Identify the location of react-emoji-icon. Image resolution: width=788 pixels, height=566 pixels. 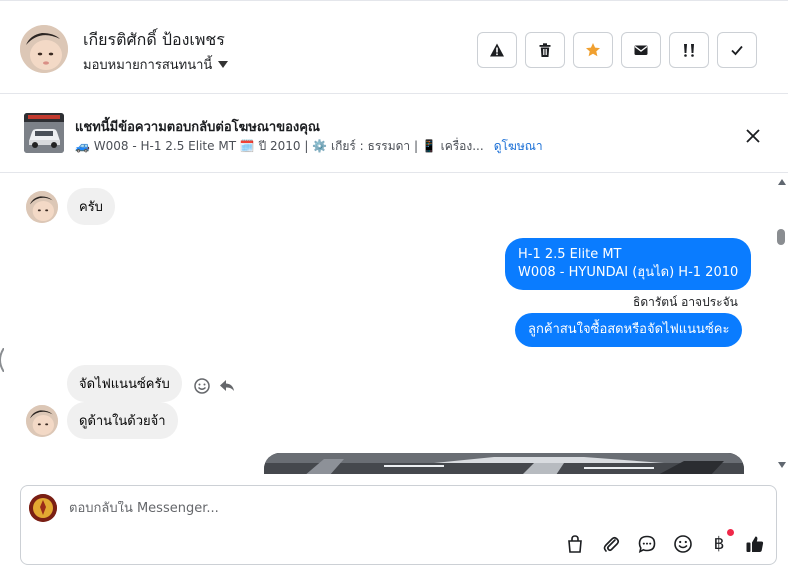
(202, 386).